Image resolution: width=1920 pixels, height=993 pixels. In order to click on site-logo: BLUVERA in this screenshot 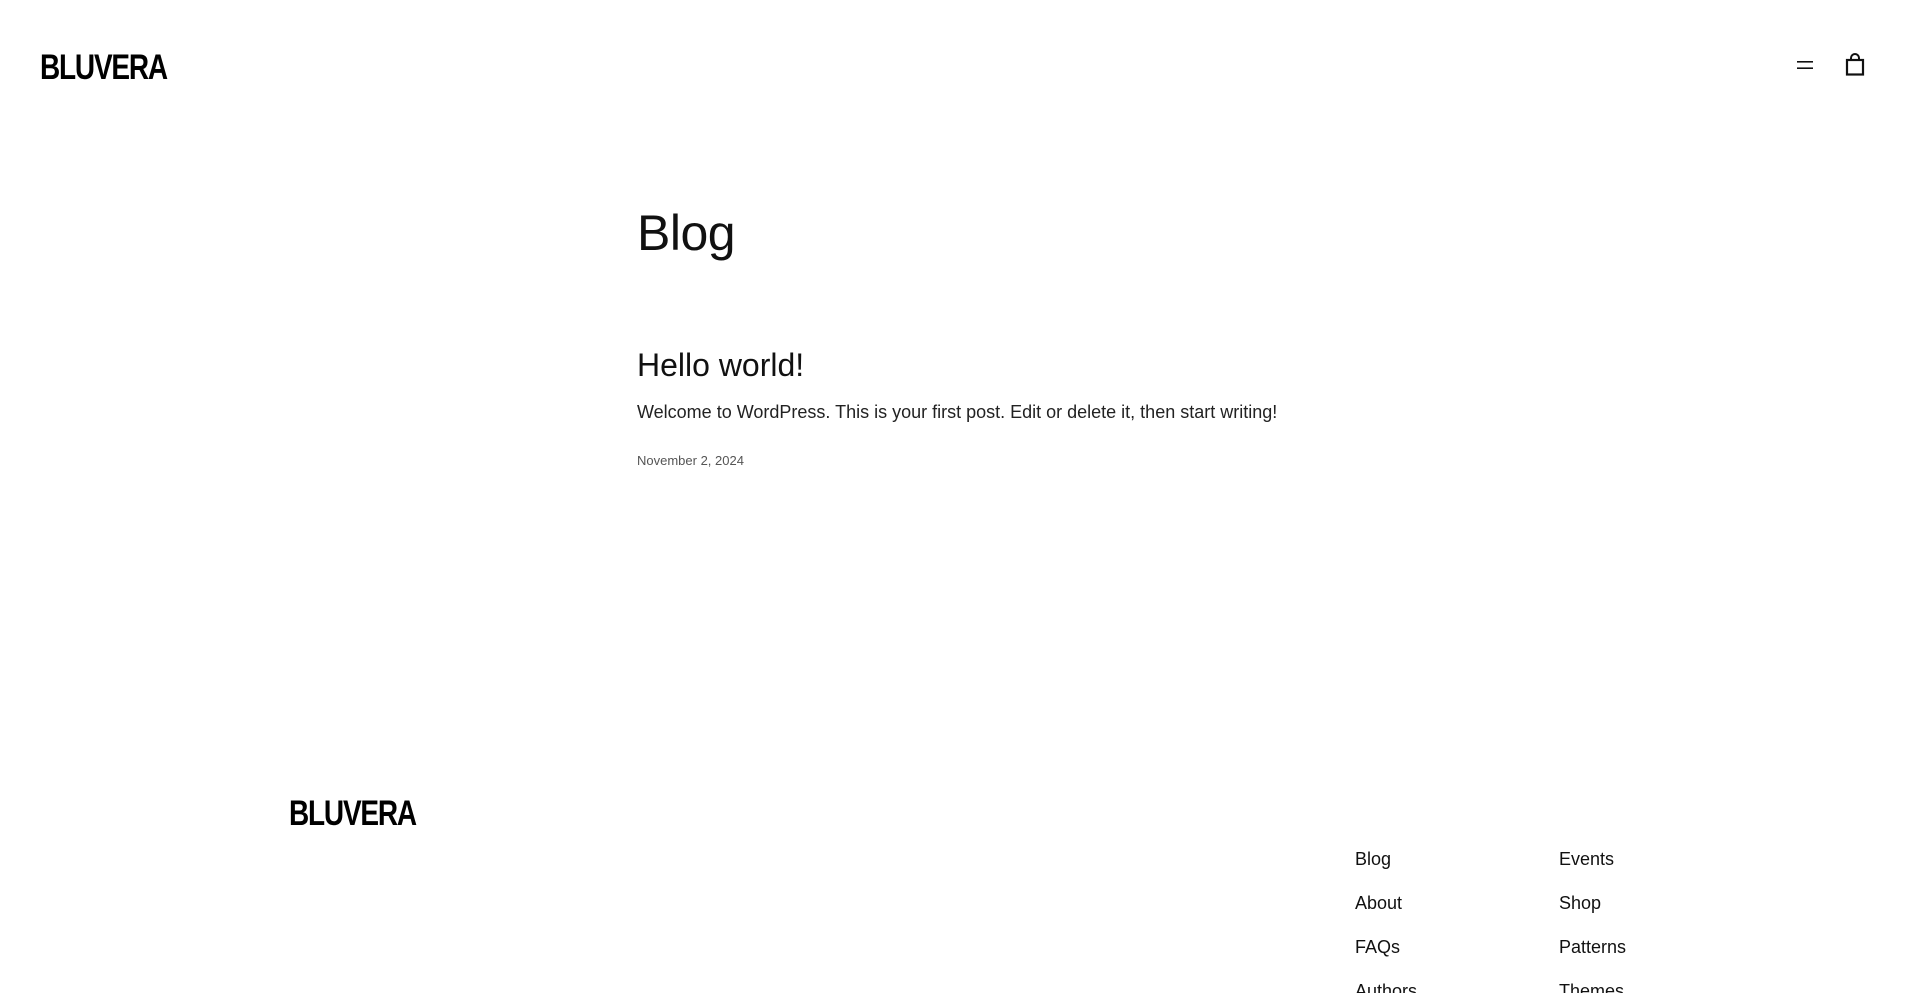, I will do `click(104, 68)`.